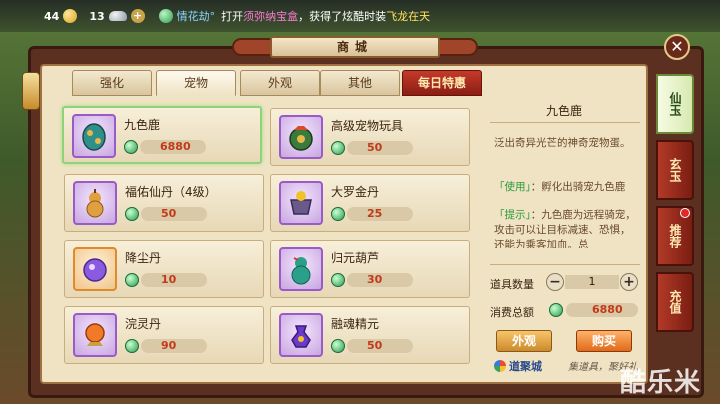 Image resolution: width=720 pixels, height=404 pixels. Describe the element at coordinates (355, 258) in the screenshot. I see `item-name: 归元葫芦` at that location.